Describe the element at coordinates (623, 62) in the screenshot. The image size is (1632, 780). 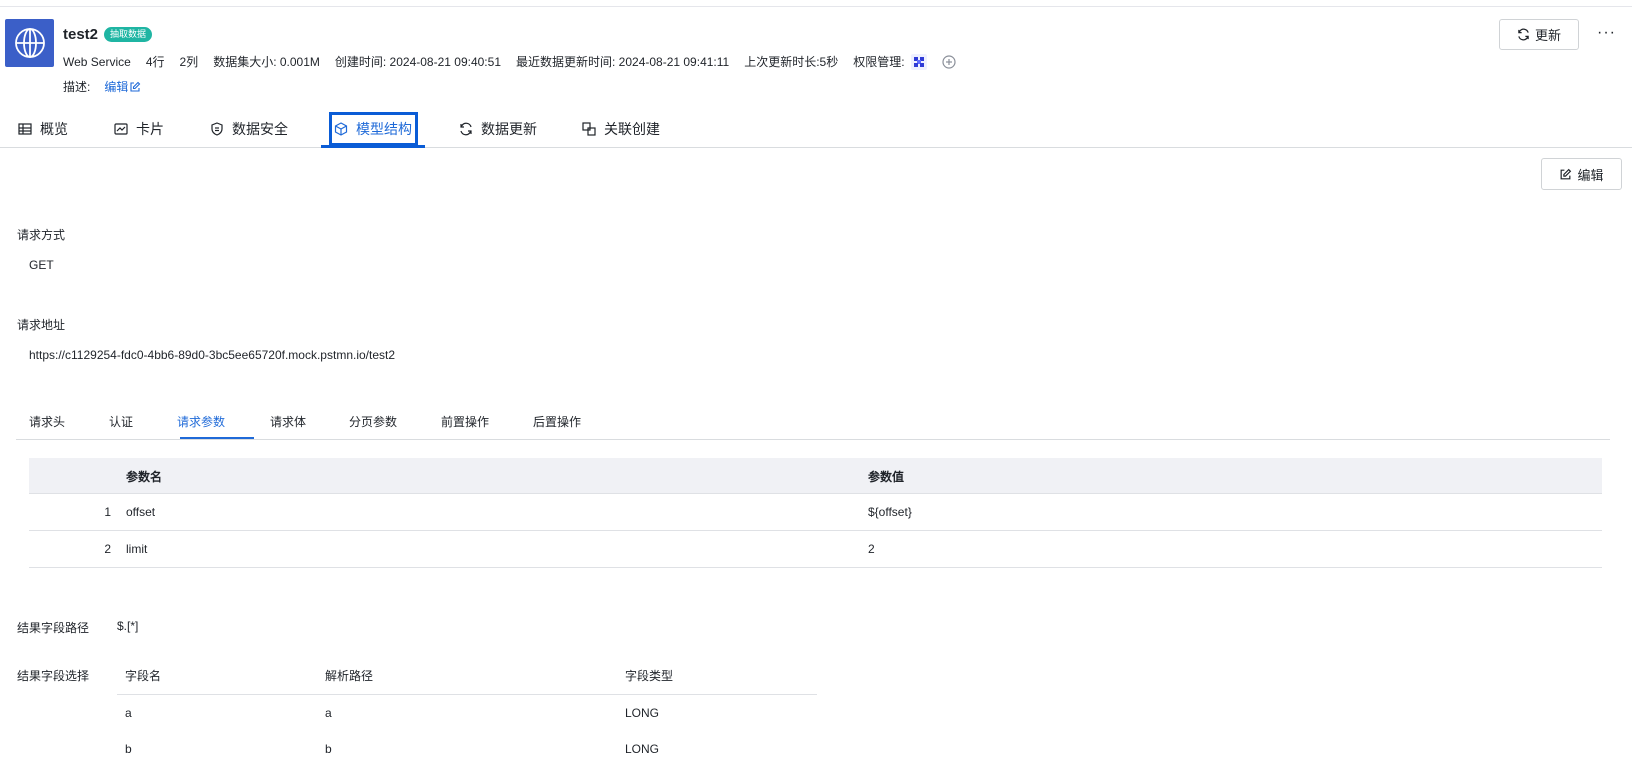
I see `meta-recent-update: 最近数据更新时间: 2024-08-21 09:41:11` at that location.